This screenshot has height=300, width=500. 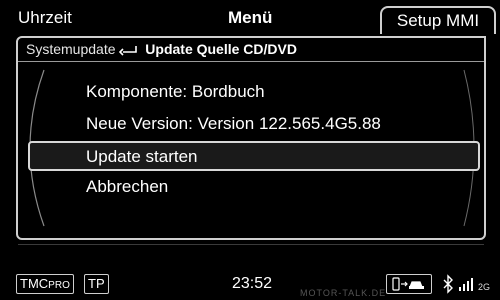 What do you see at coordinates (142, 156) in the screenshot?
I see `start-update-label: Update starten` at bounding box center [142, 156].